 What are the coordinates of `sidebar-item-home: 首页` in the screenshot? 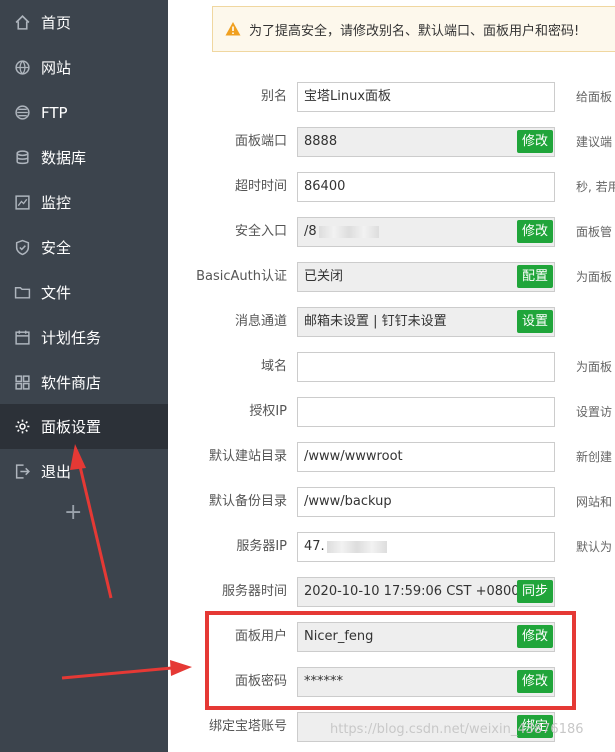 It's located at (84, 22).